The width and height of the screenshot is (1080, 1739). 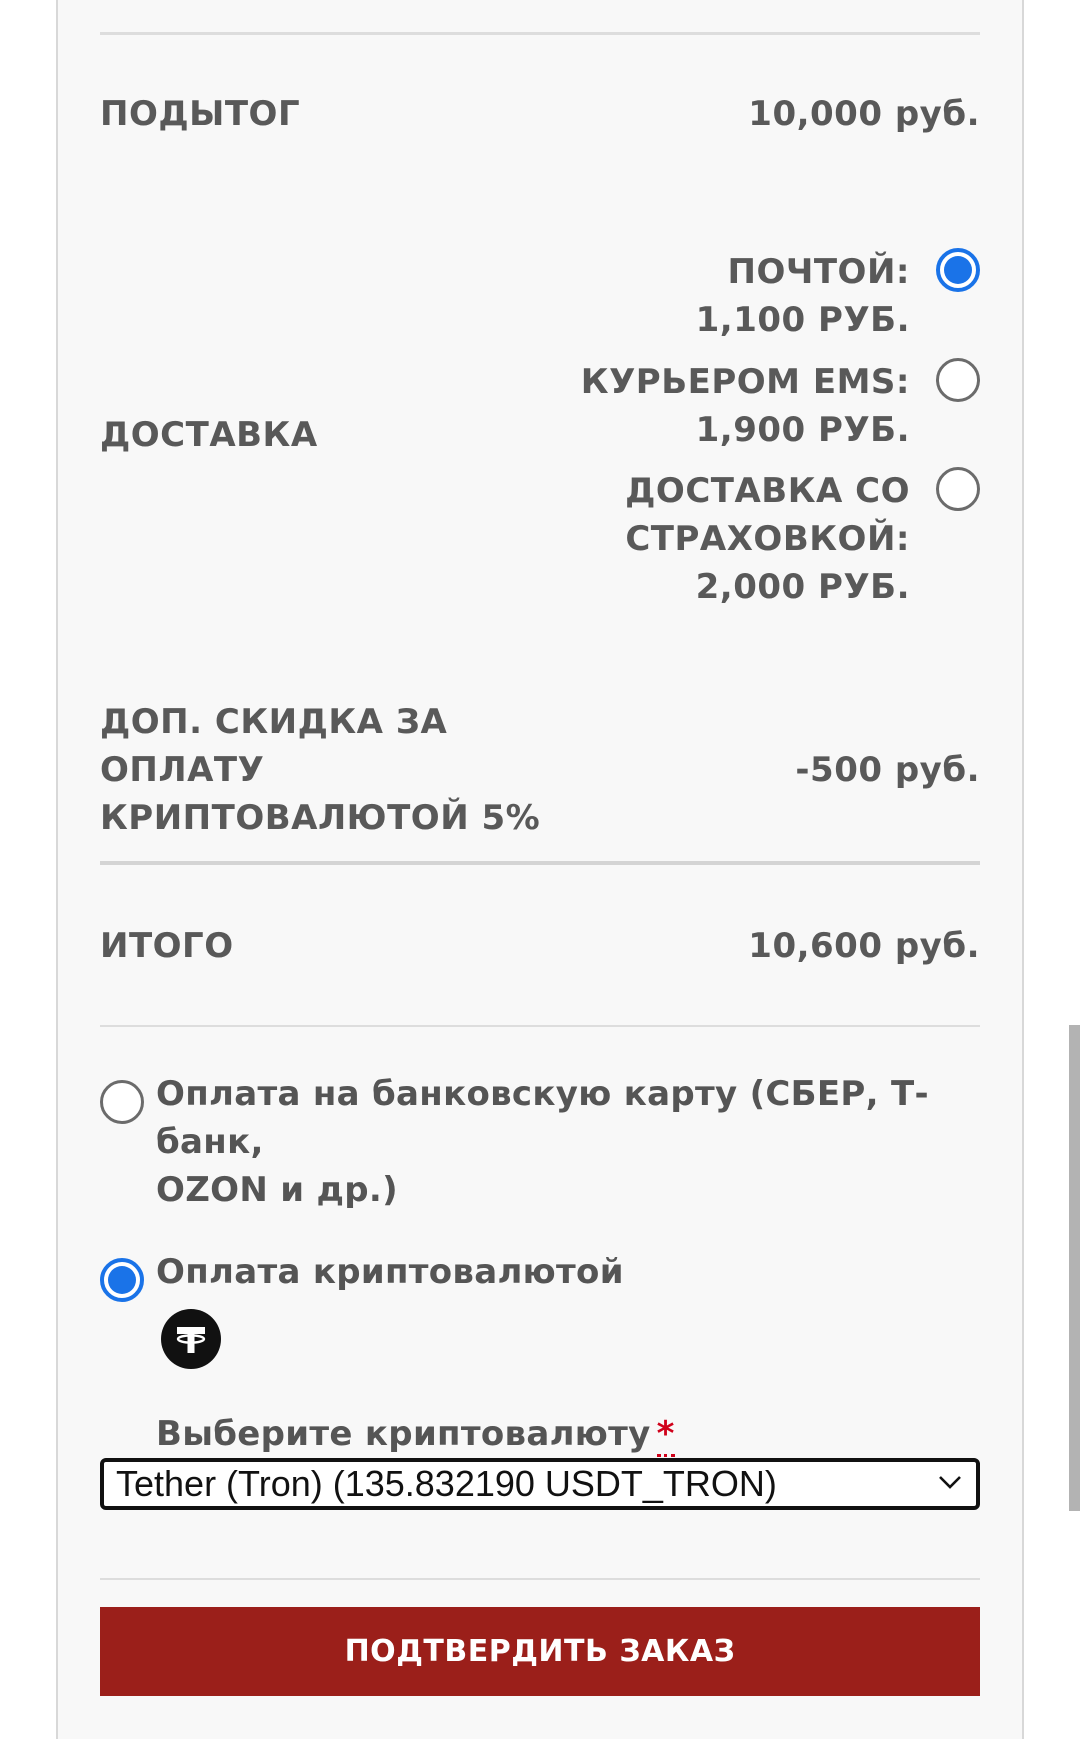 What do you see at coordinates (122, 1102) in the screenshot?
I see `payment-bank-card-radio` at bounding box center [122, 1102].